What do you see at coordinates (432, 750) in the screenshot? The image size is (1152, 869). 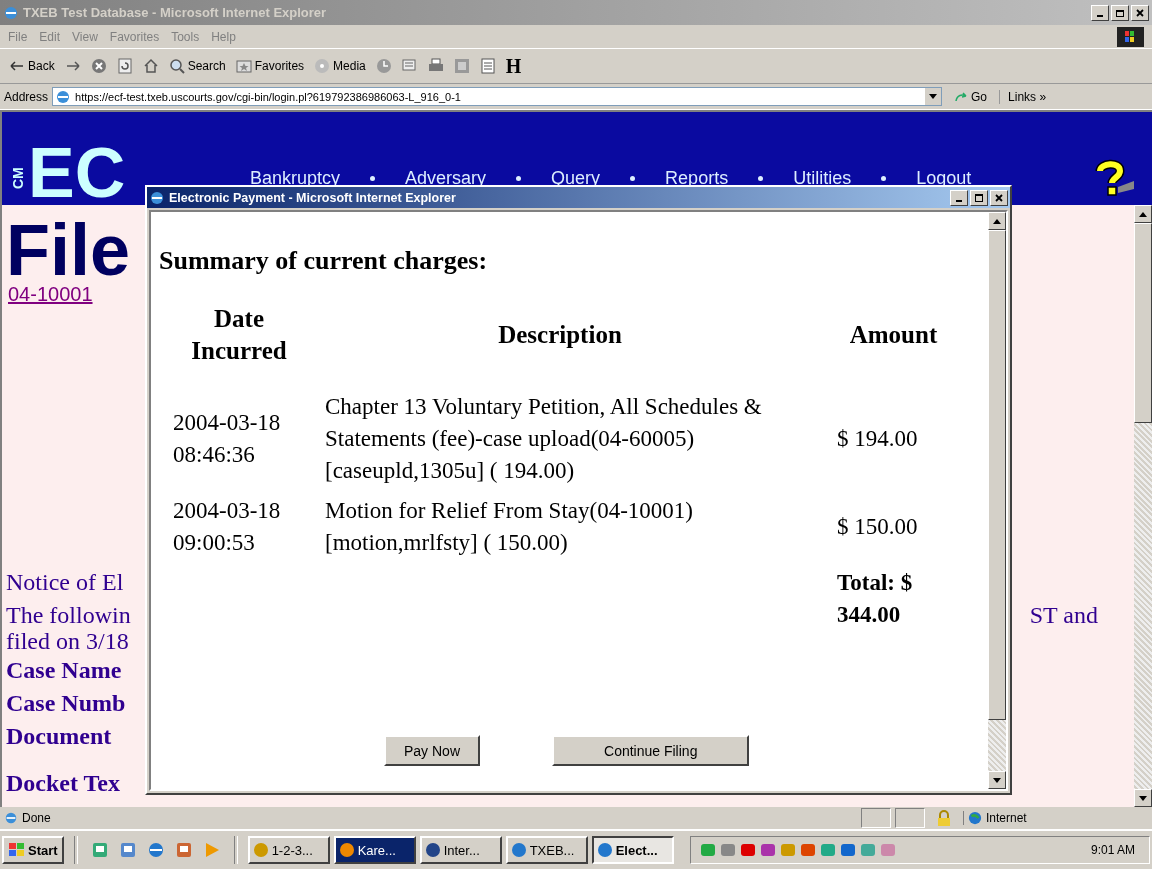 I see `popup-button: Pay Now` at bounding box center [432, 750].